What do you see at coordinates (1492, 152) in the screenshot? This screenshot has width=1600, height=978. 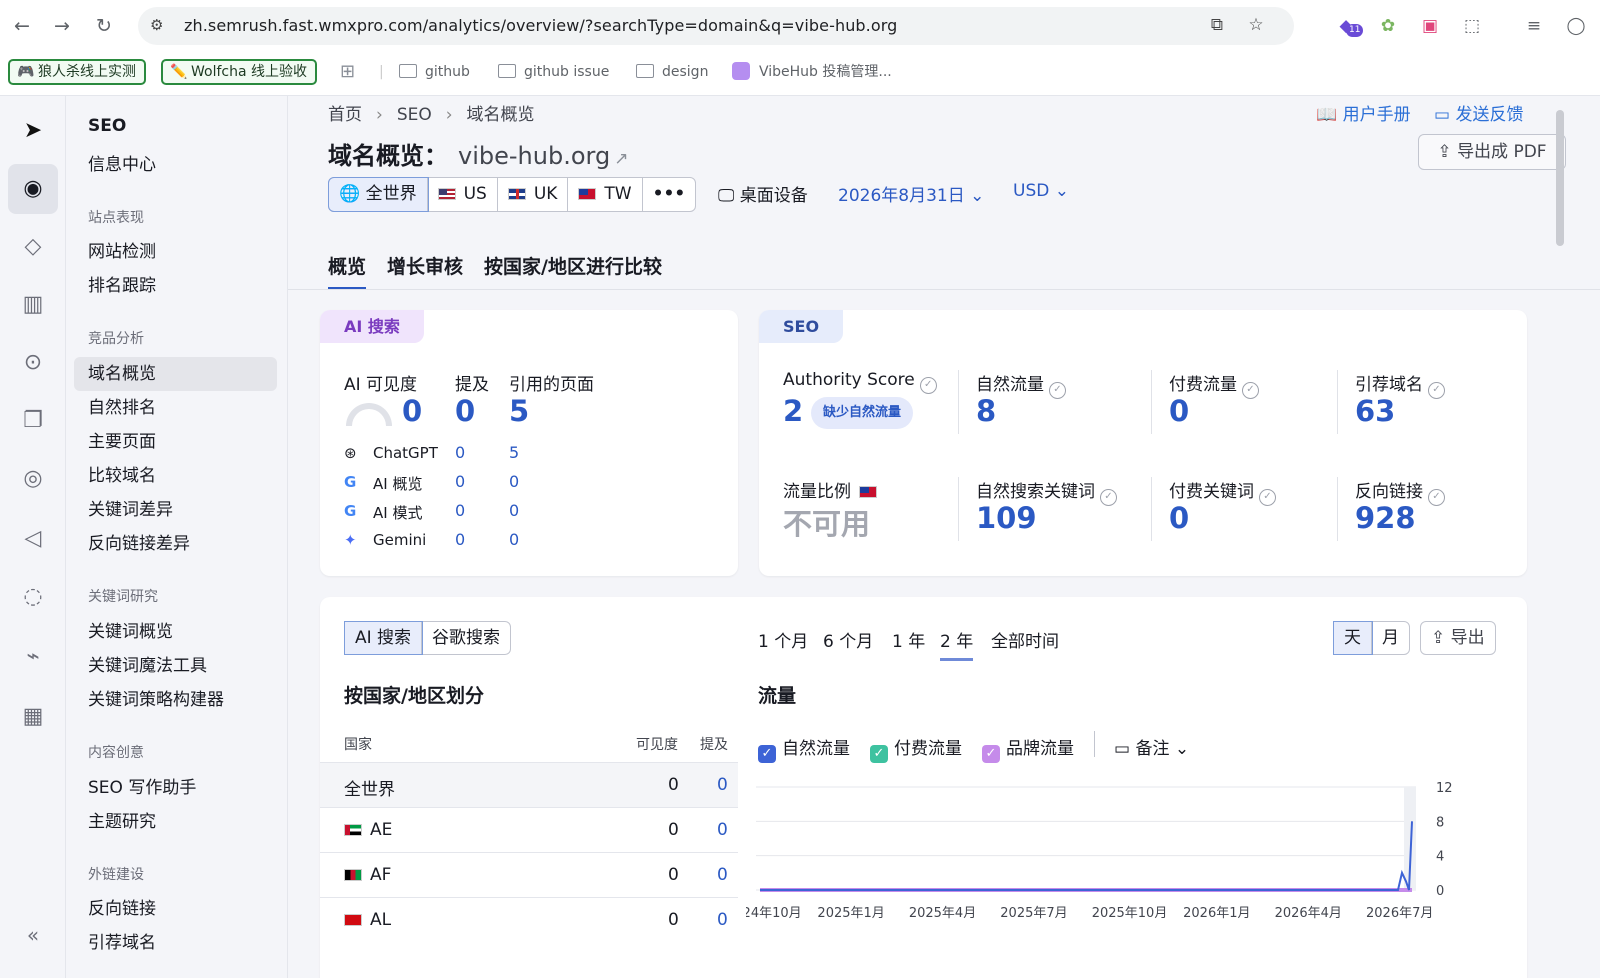 I see `export-pdf-button: ⇪ 导出成 PDF` at bounding box center [1492, 152].